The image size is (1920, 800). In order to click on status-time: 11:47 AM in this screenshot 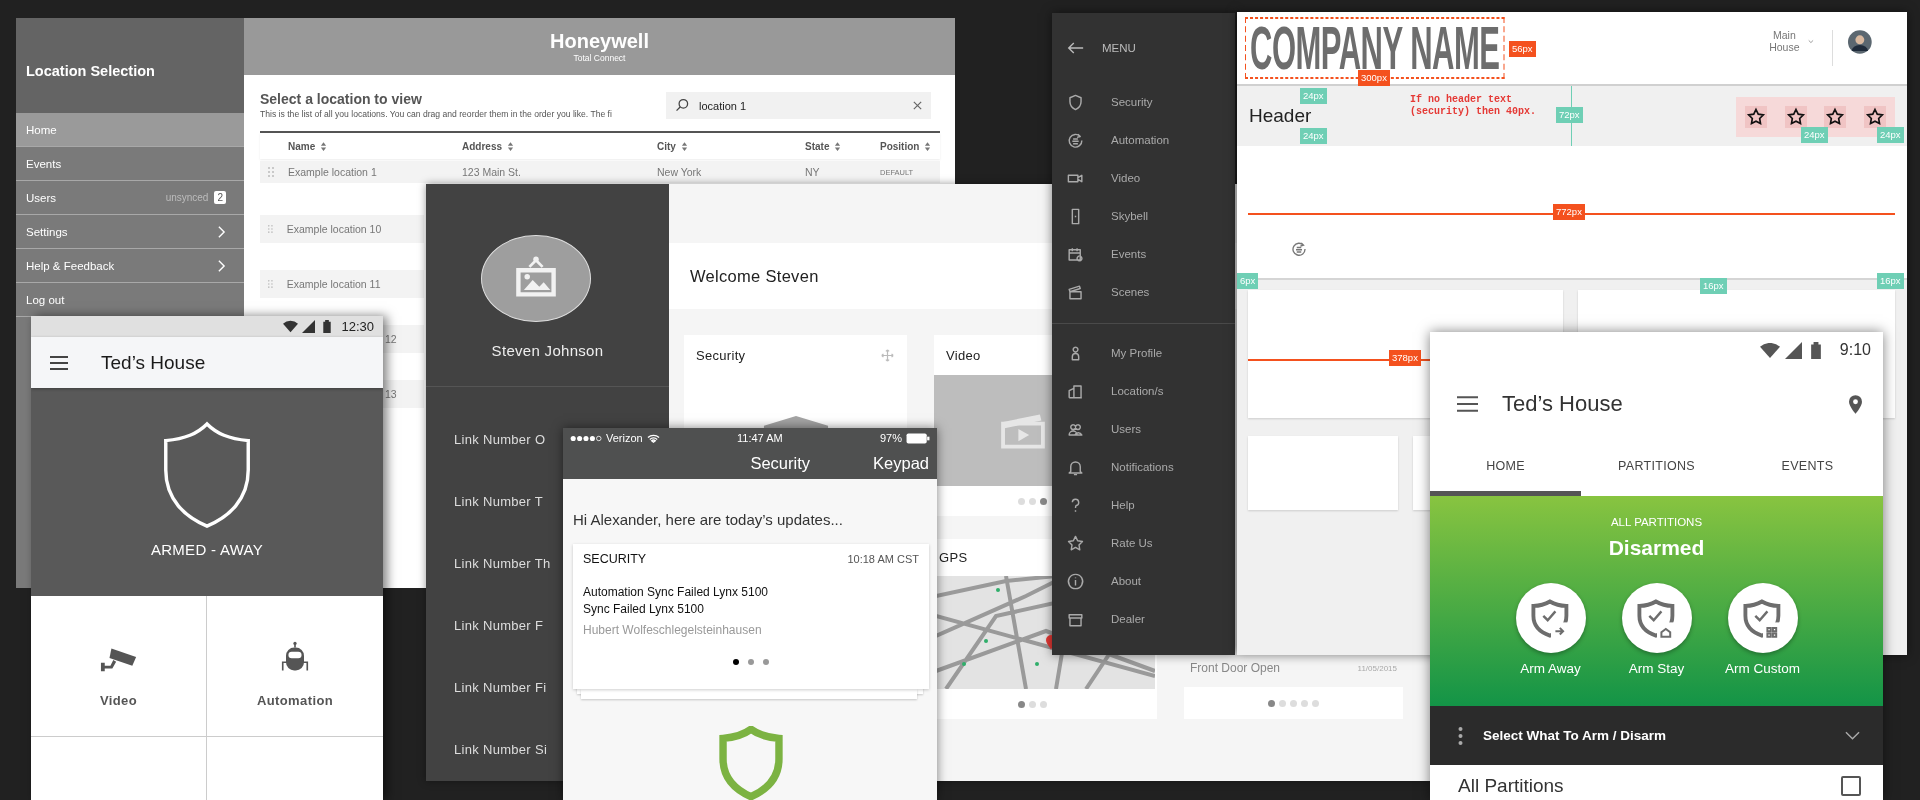, I will do `click(760, 438)`.